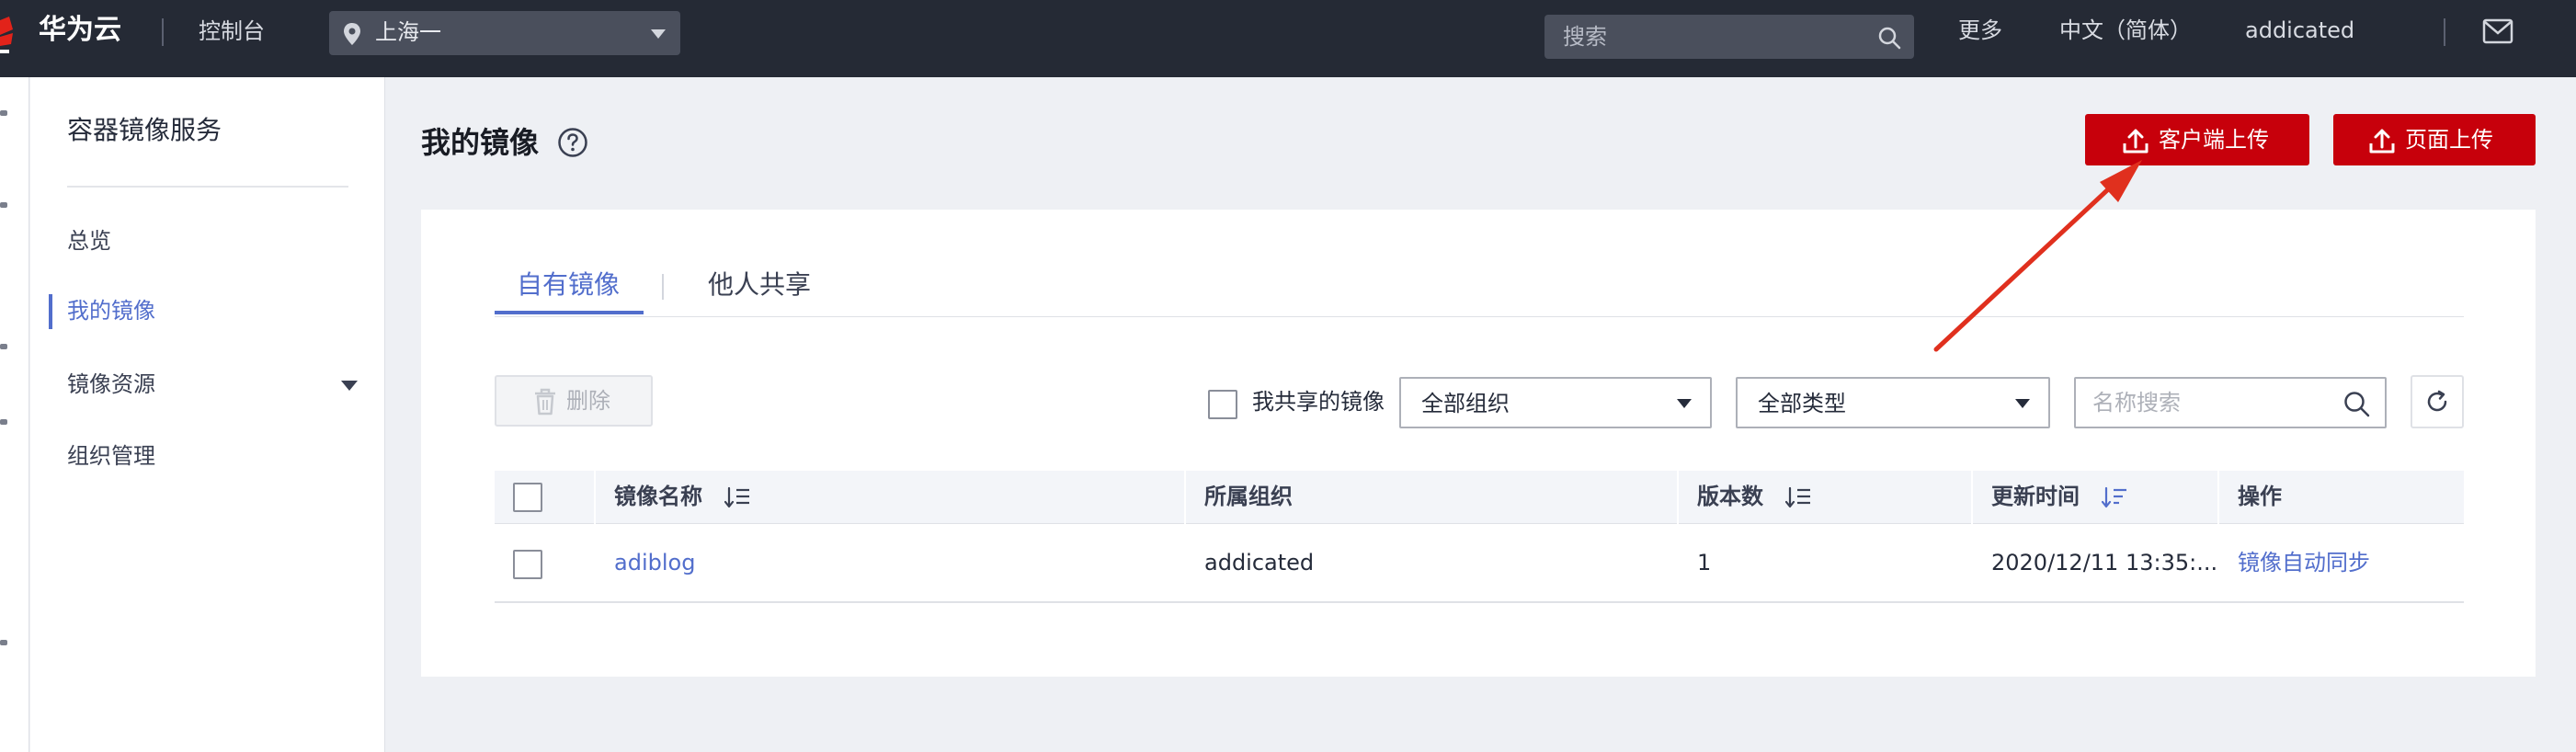 This screenshot has width=2576, height=752. Describe the element at coordinates (2304, 563) in the screenshot. I see `auto-sync-action-link: 镜像自动同步` at that location.